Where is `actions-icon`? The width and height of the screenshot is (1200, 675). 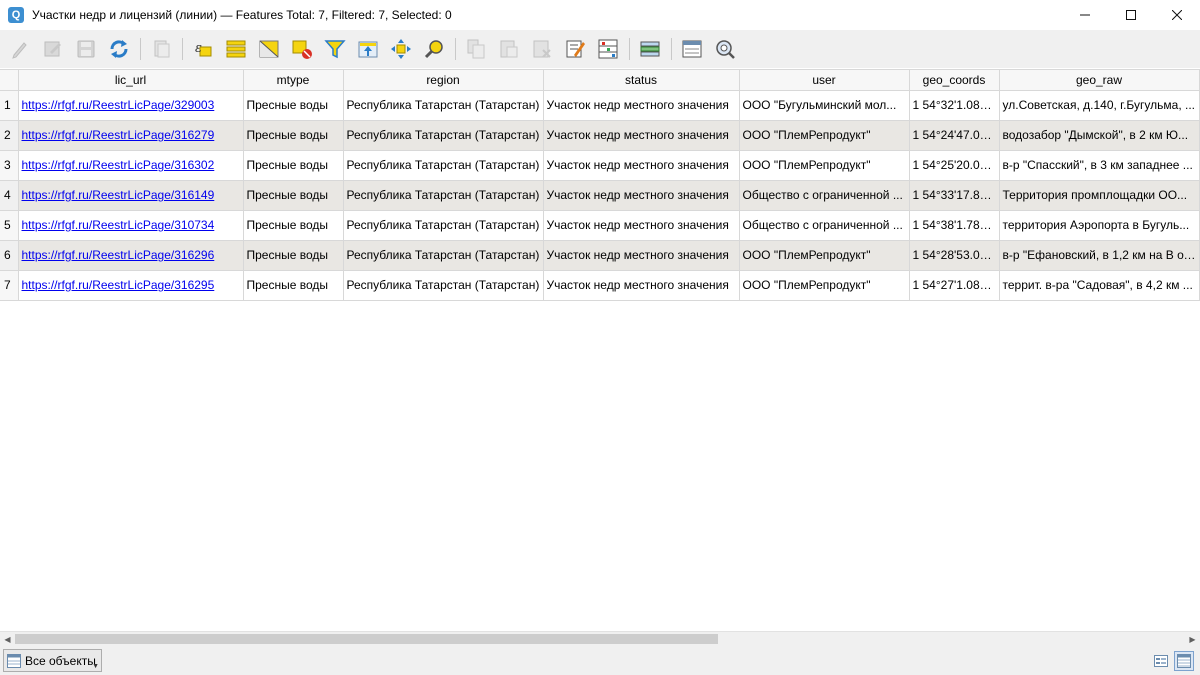 actions-icon is located at coordinates (725, 49).